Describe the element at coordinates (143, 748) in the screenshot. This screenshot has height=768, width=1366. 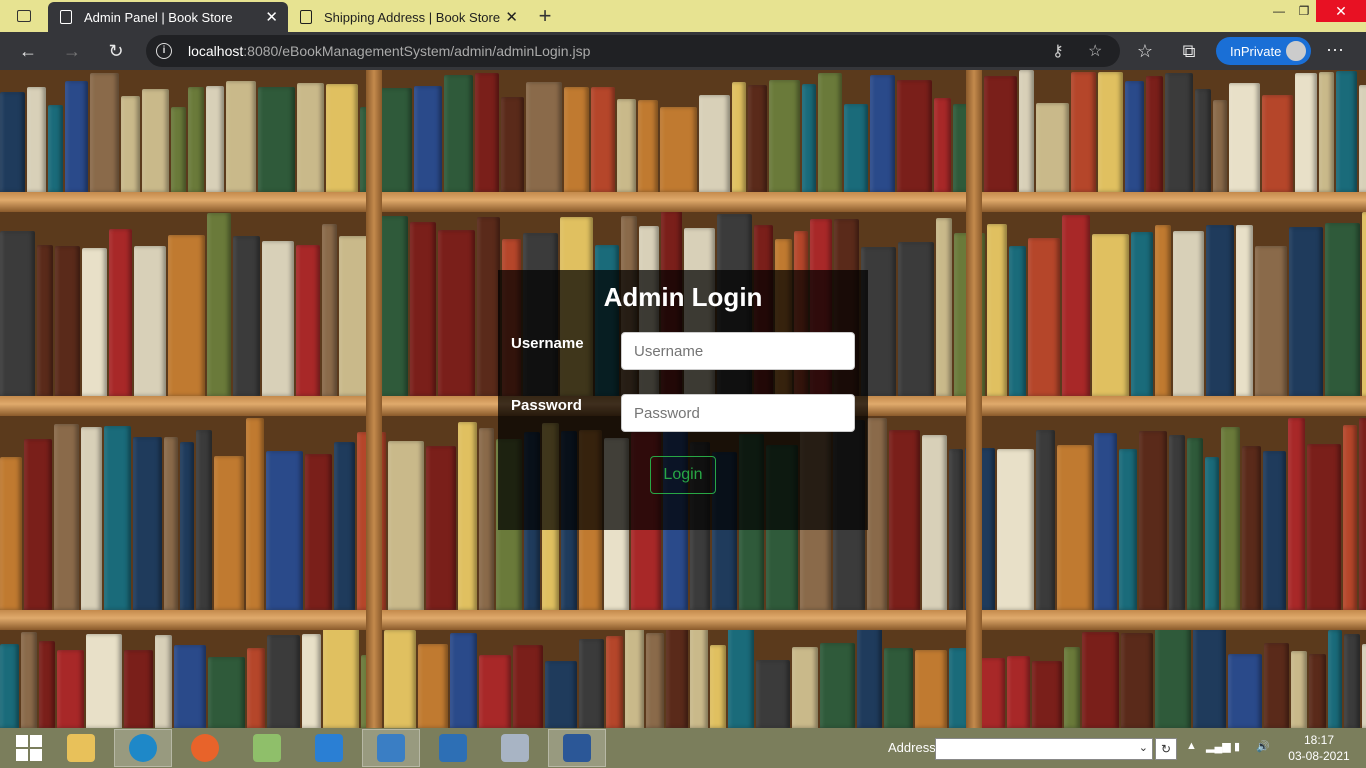
I see `edge-button` at that location.